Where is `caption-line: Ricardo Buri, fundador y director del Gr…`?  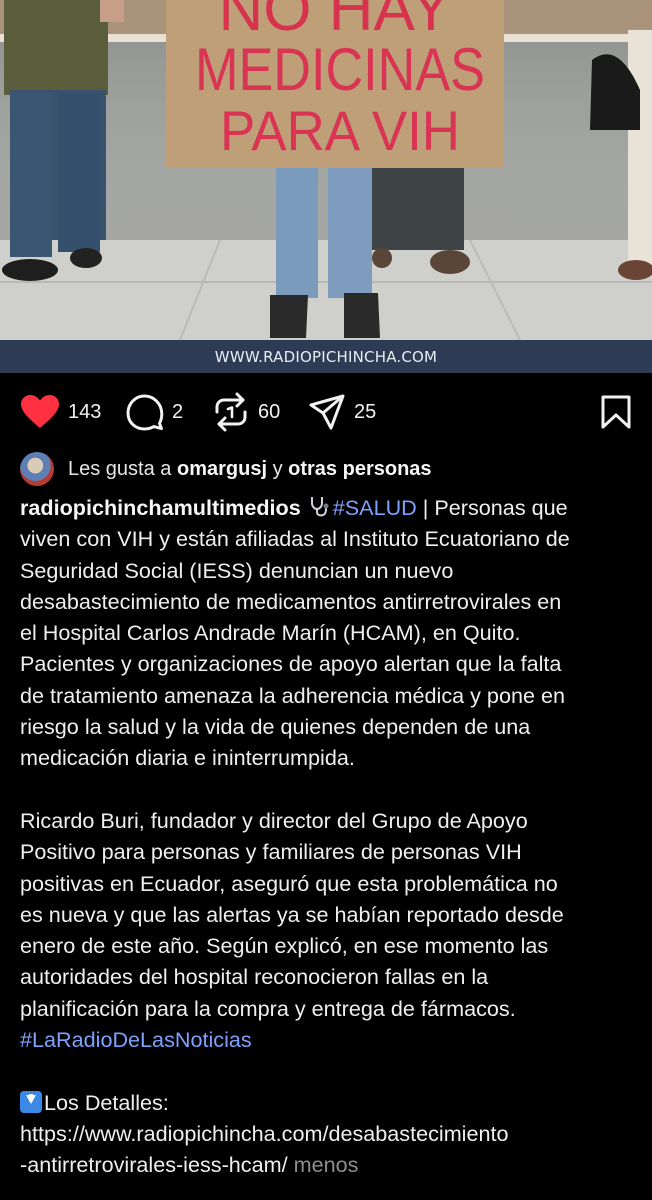
caption-line: Ricardo Buri, fundador y director del Gr… is located at coordinates (274, 820).